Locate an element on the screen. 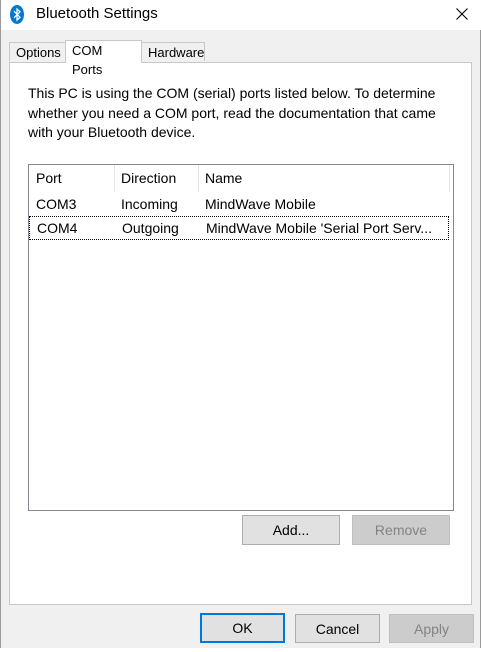  table-row: COM3 Incoming MindWave Mobile is located at coordinates (239, 205).